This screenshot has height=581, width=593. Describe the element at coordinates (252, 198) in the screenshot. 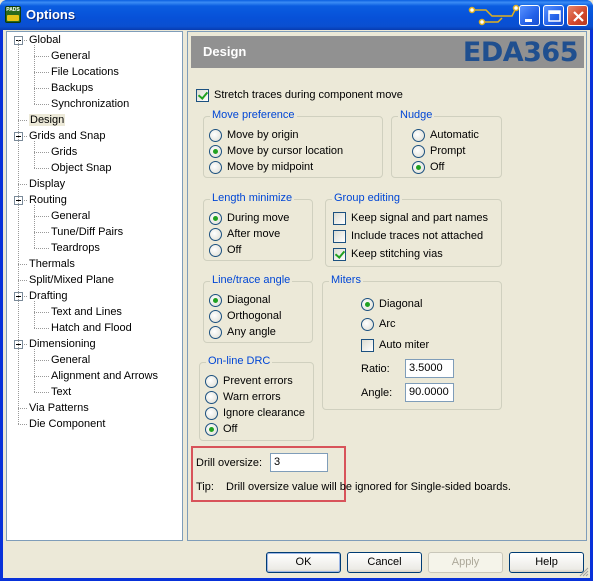

I see `length-minimize-label: Length minimize` at that location.